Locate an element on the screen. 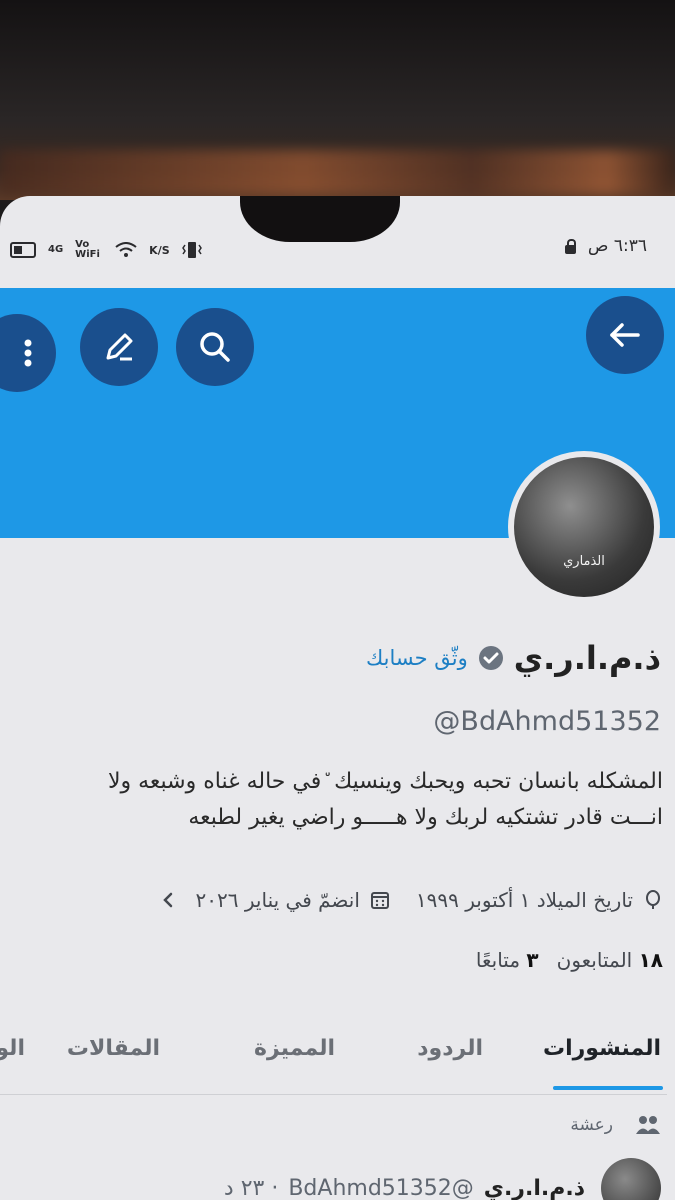 Image resolution: width=675 pixels, height=1200 pixels. search-icon is located at coordinates (215, 347).